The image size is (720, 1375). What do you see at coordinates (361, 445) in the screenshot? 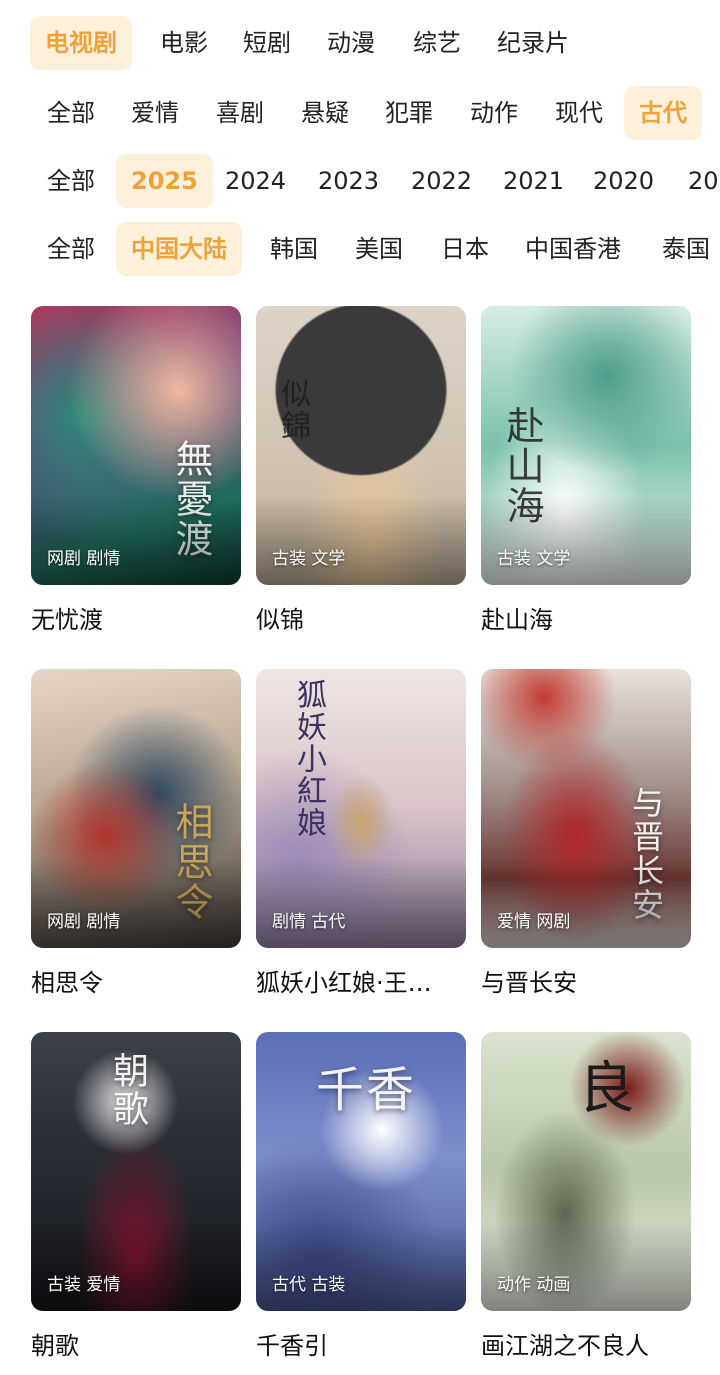
I see `poster-image: 似錦 古装 文学` at bounding box center [361, 445].